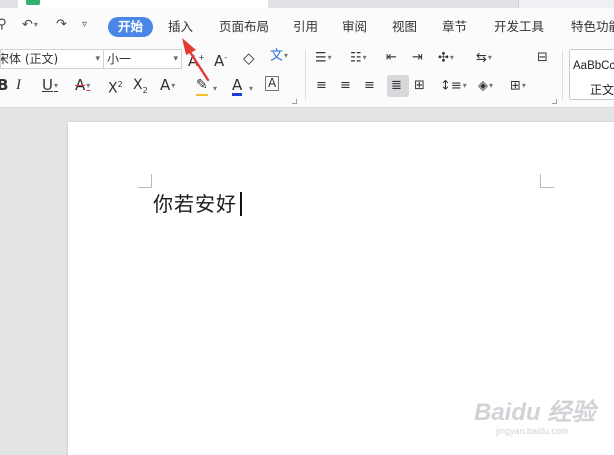  What do you see at coordinates (369, 86) in the screenshot?
I see `align-right-icon: ≡` at bounding box center [369, 86].